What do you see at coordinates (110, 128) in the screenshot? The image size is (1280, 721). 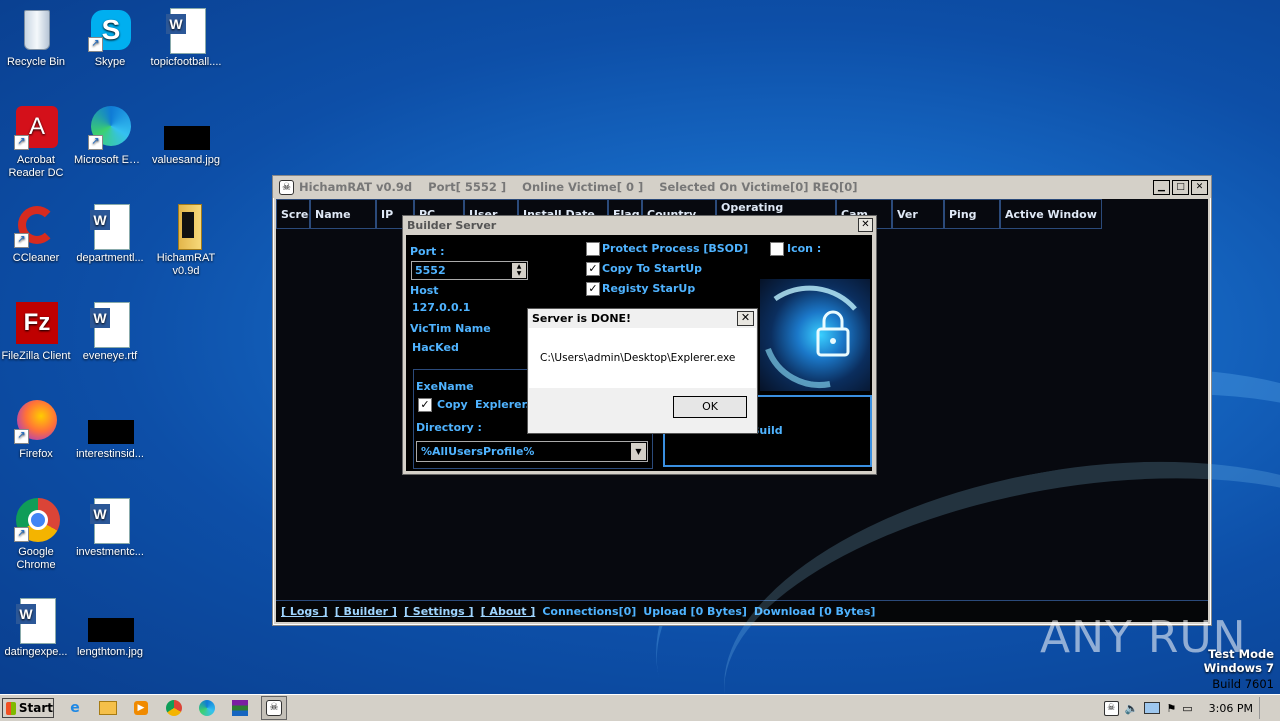 I see `edge-icon: ↗` at bounding box center [110, 128].